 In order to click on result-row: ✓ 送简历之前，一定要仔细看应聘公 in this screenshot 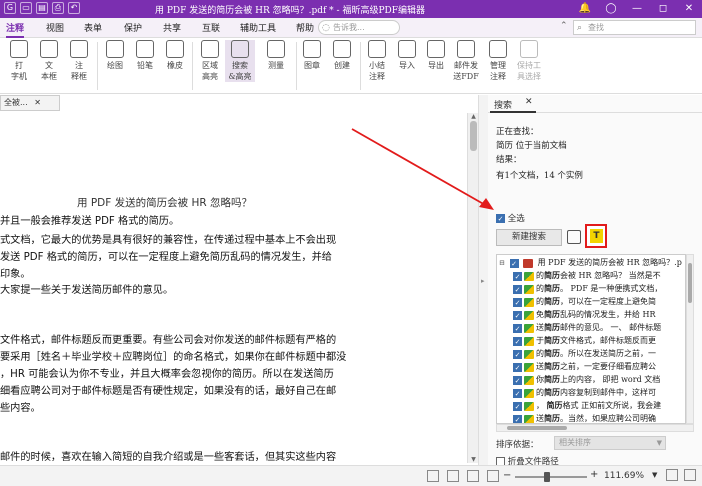, I will do `click(584, 367)`.